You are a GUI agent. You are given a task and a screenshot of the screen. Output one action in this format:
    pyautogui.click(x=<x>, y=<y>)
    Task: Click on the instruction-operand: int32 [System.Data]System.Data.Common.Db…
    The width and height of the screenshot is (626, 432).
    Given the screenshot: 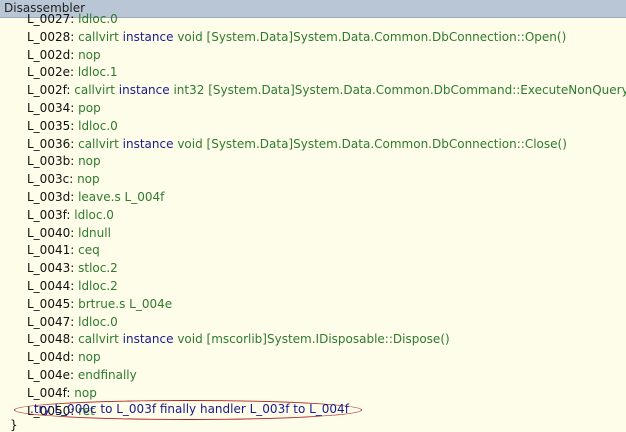 What is the action you would take?
    pyautogui.click(x=399, y=90)
    